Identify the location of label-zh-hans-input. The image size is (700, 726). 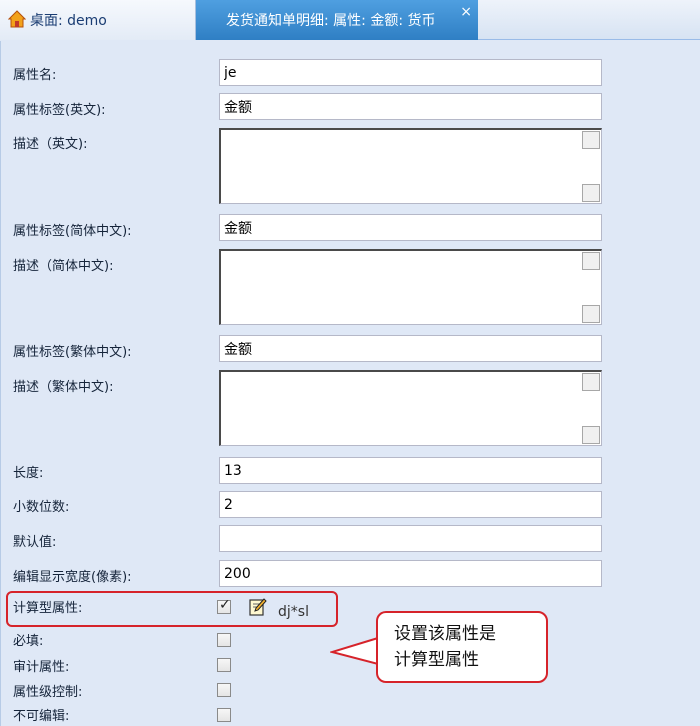
(410, 227).